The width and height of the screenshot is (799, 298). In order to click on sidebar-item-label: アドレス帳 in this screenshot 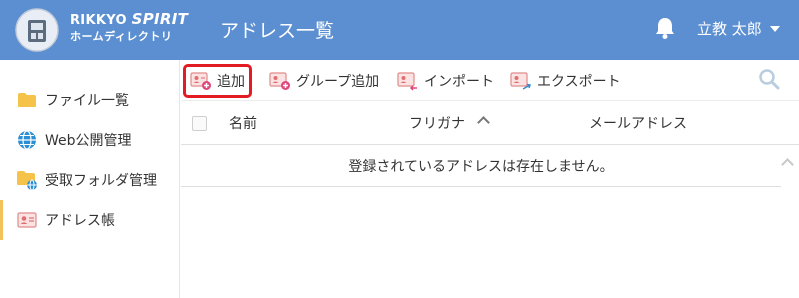, I will do `click(80, 221)`.